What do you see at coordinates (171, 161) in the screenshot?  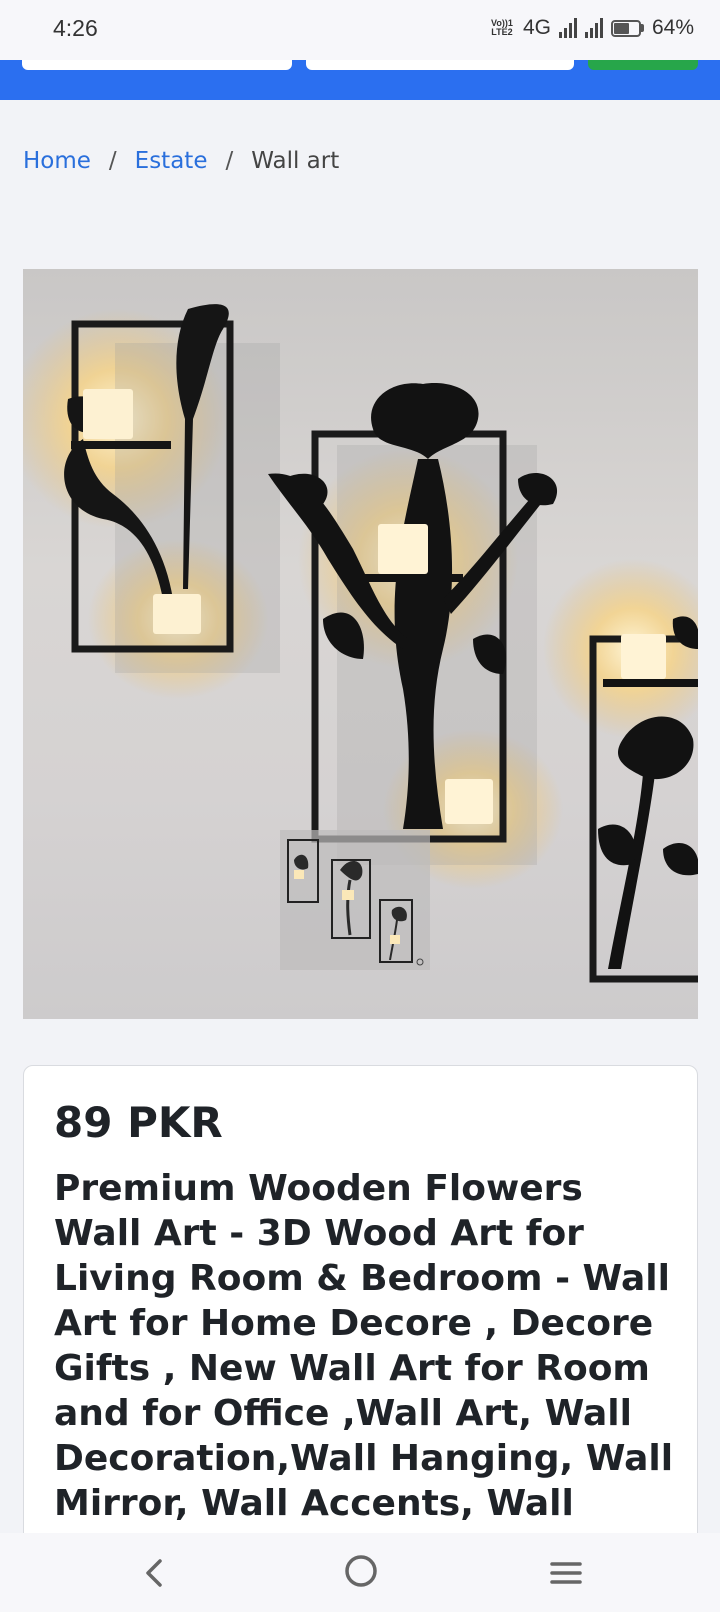 I see `breadcrumb-category-link: Estate` at bounding box center [171, 161].